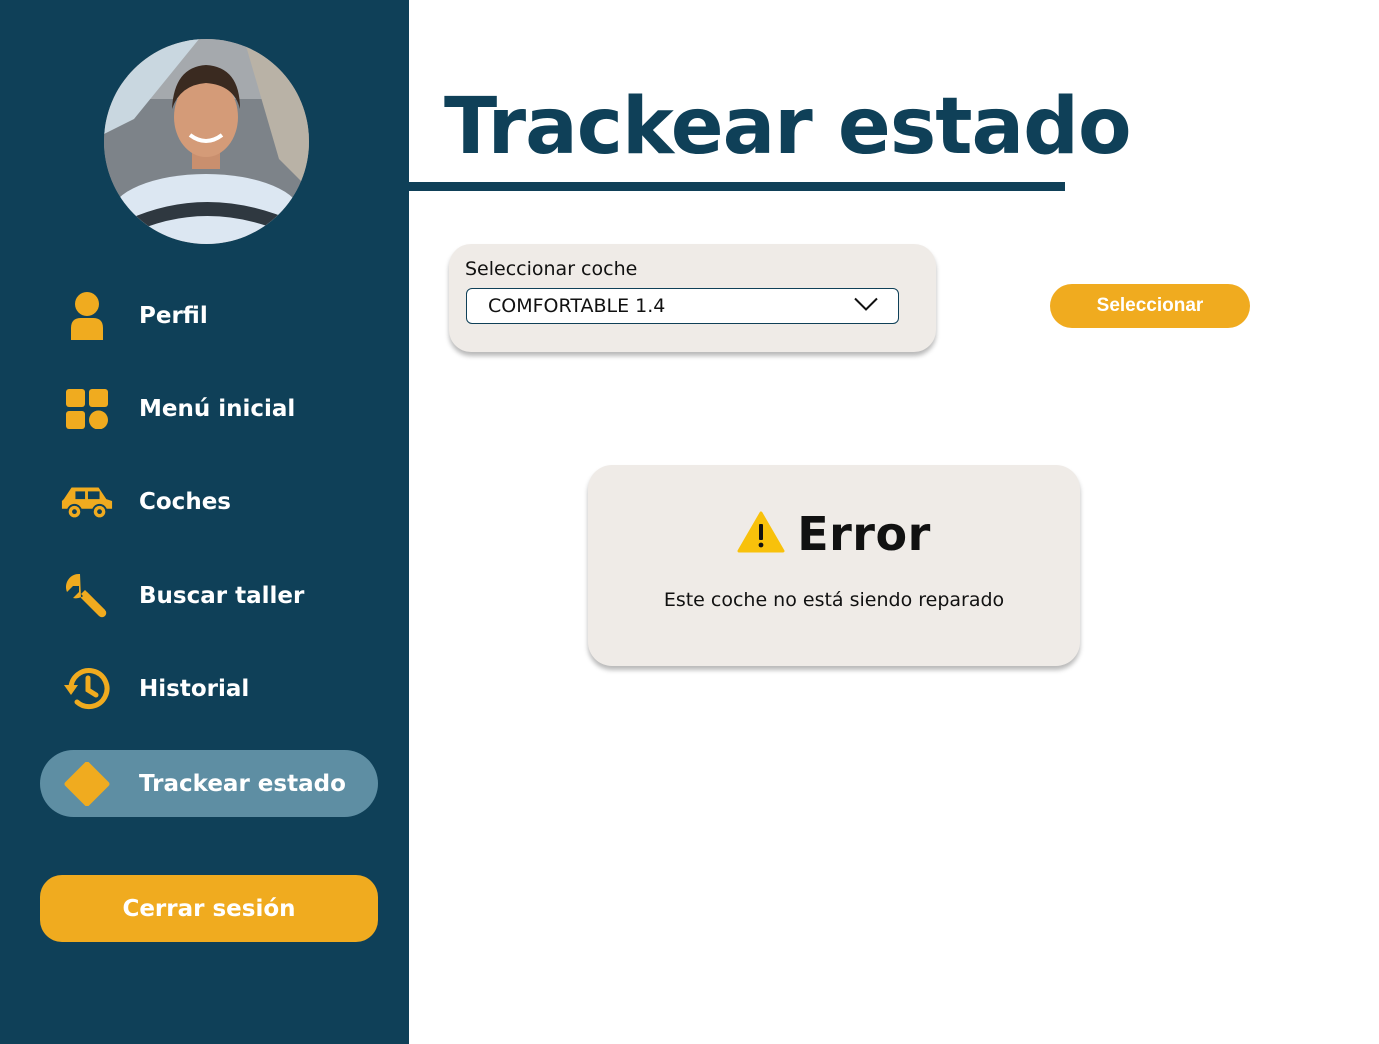 This screenshot has height=1044, width=1379. I want to click on car-select-value: COMFORTABLE 1.4, so click(577, 306).